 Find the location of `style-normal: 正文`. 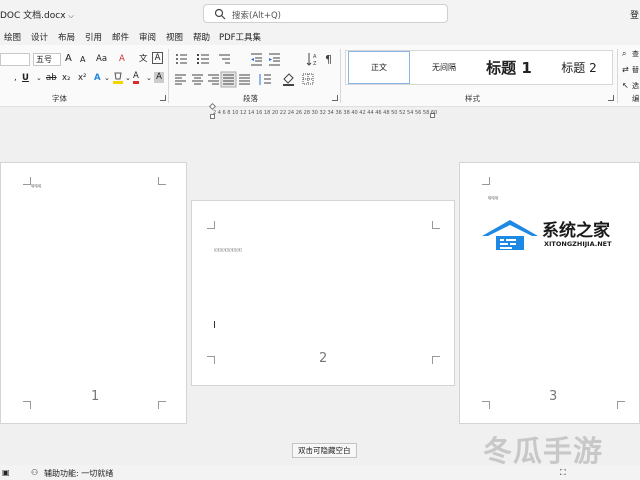

style-normal: 正文 is located at coordinates (379, 67).